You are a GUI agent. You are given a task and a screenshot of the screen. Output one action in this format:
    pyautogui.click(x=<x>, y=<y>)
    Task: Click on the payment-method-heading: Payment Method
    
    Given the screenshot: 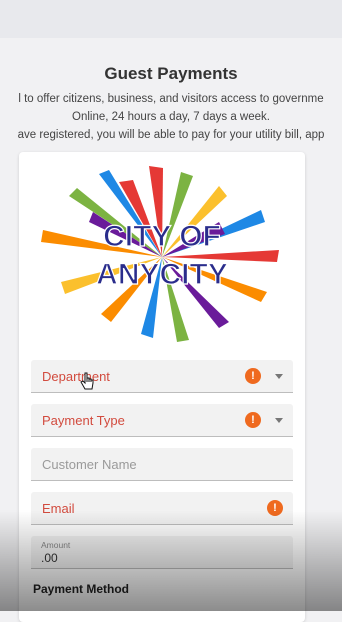 What is the action you would take?
    pyautogui.click(x=81, y=589)
    